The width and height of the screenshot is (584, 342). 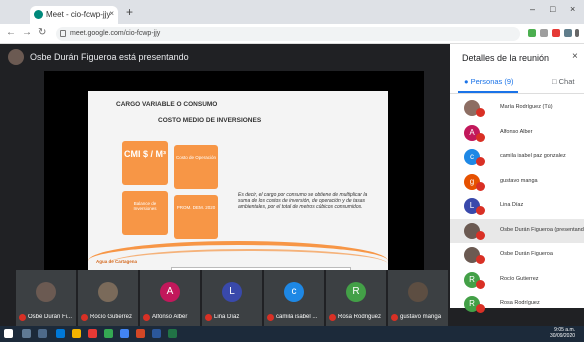 What do you see at coordinates (27, 32) in the screenshot?
I see `forward-icon: →` at bounding box center [27, 32].